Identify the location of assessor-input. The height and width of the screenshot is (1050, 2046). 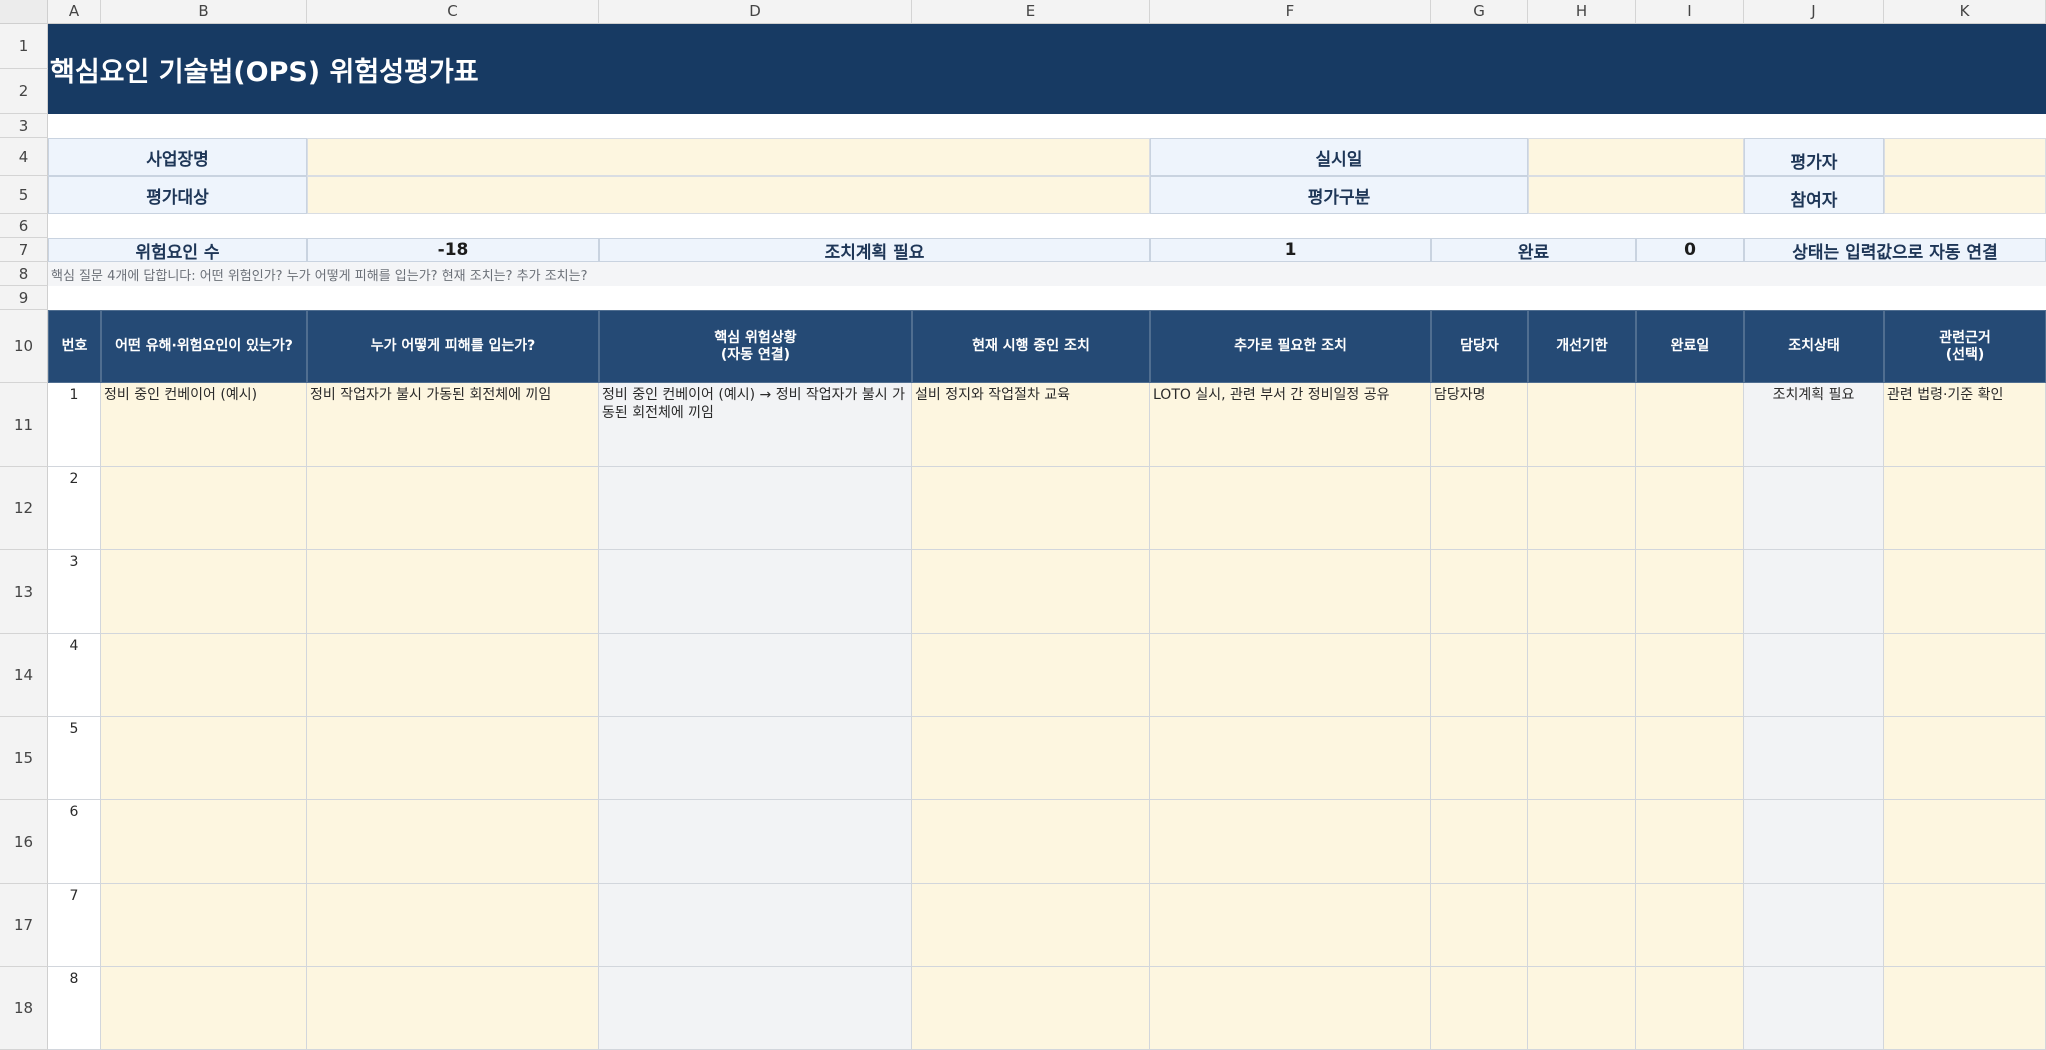
(1965, 157).